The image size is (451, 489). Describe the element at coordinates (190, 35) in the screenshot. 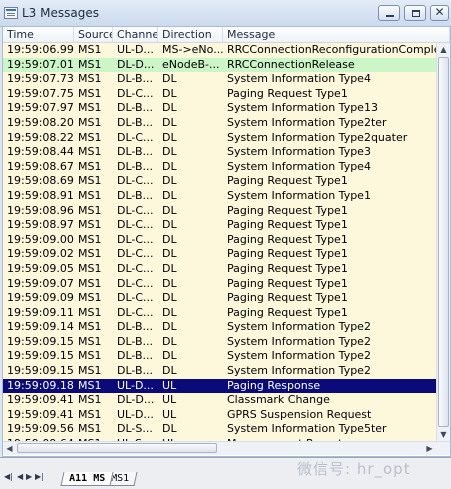

I see `column-header-direction: Direction` at that location.